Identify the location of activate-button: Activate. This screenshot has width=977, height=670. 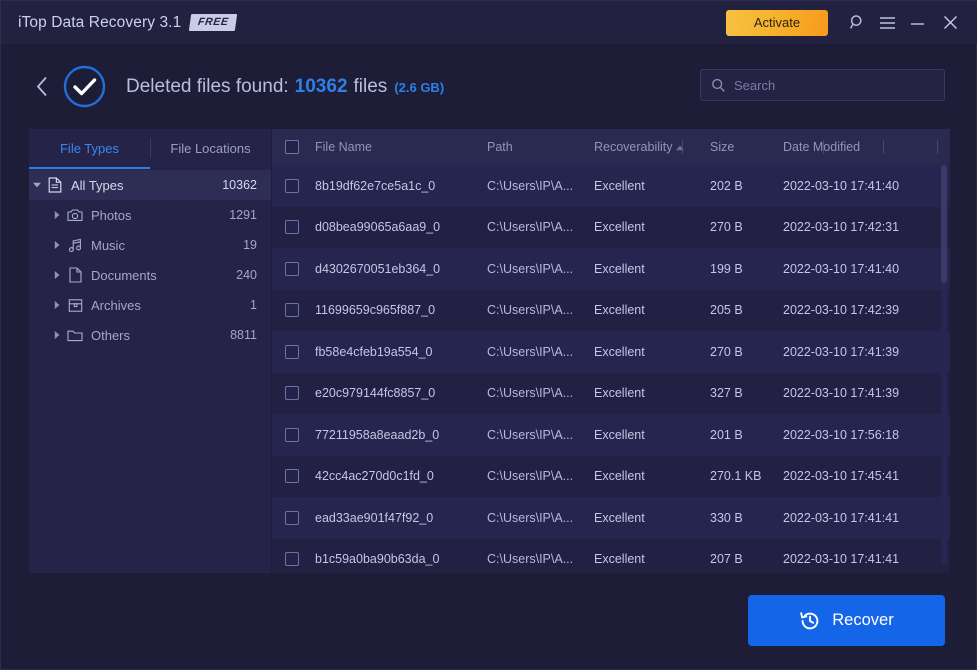
(777, 22).